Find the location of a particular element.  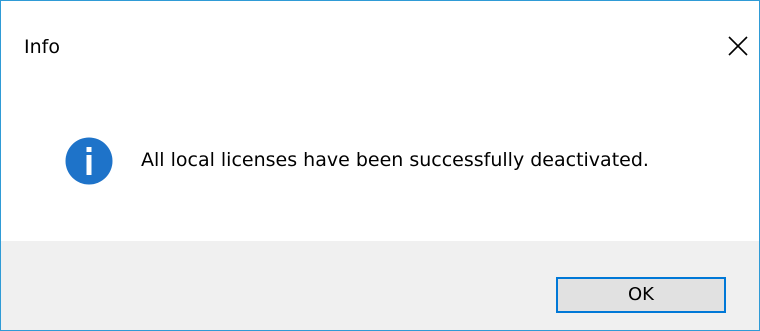

close-button is located at coordinates (738, 46).